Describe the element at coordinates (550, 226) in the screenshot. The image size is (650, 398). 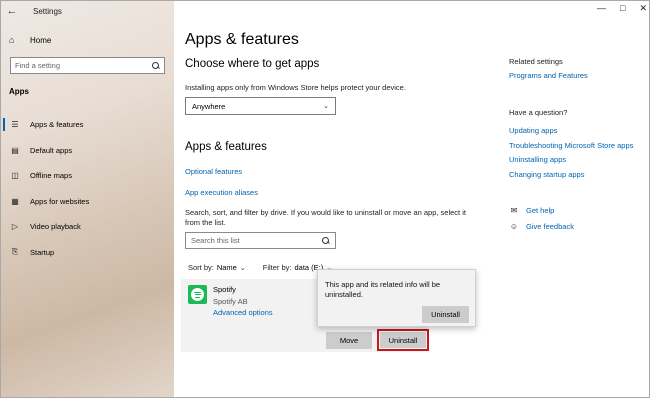
I see `give-feedback-link: Give feedback` at that location.